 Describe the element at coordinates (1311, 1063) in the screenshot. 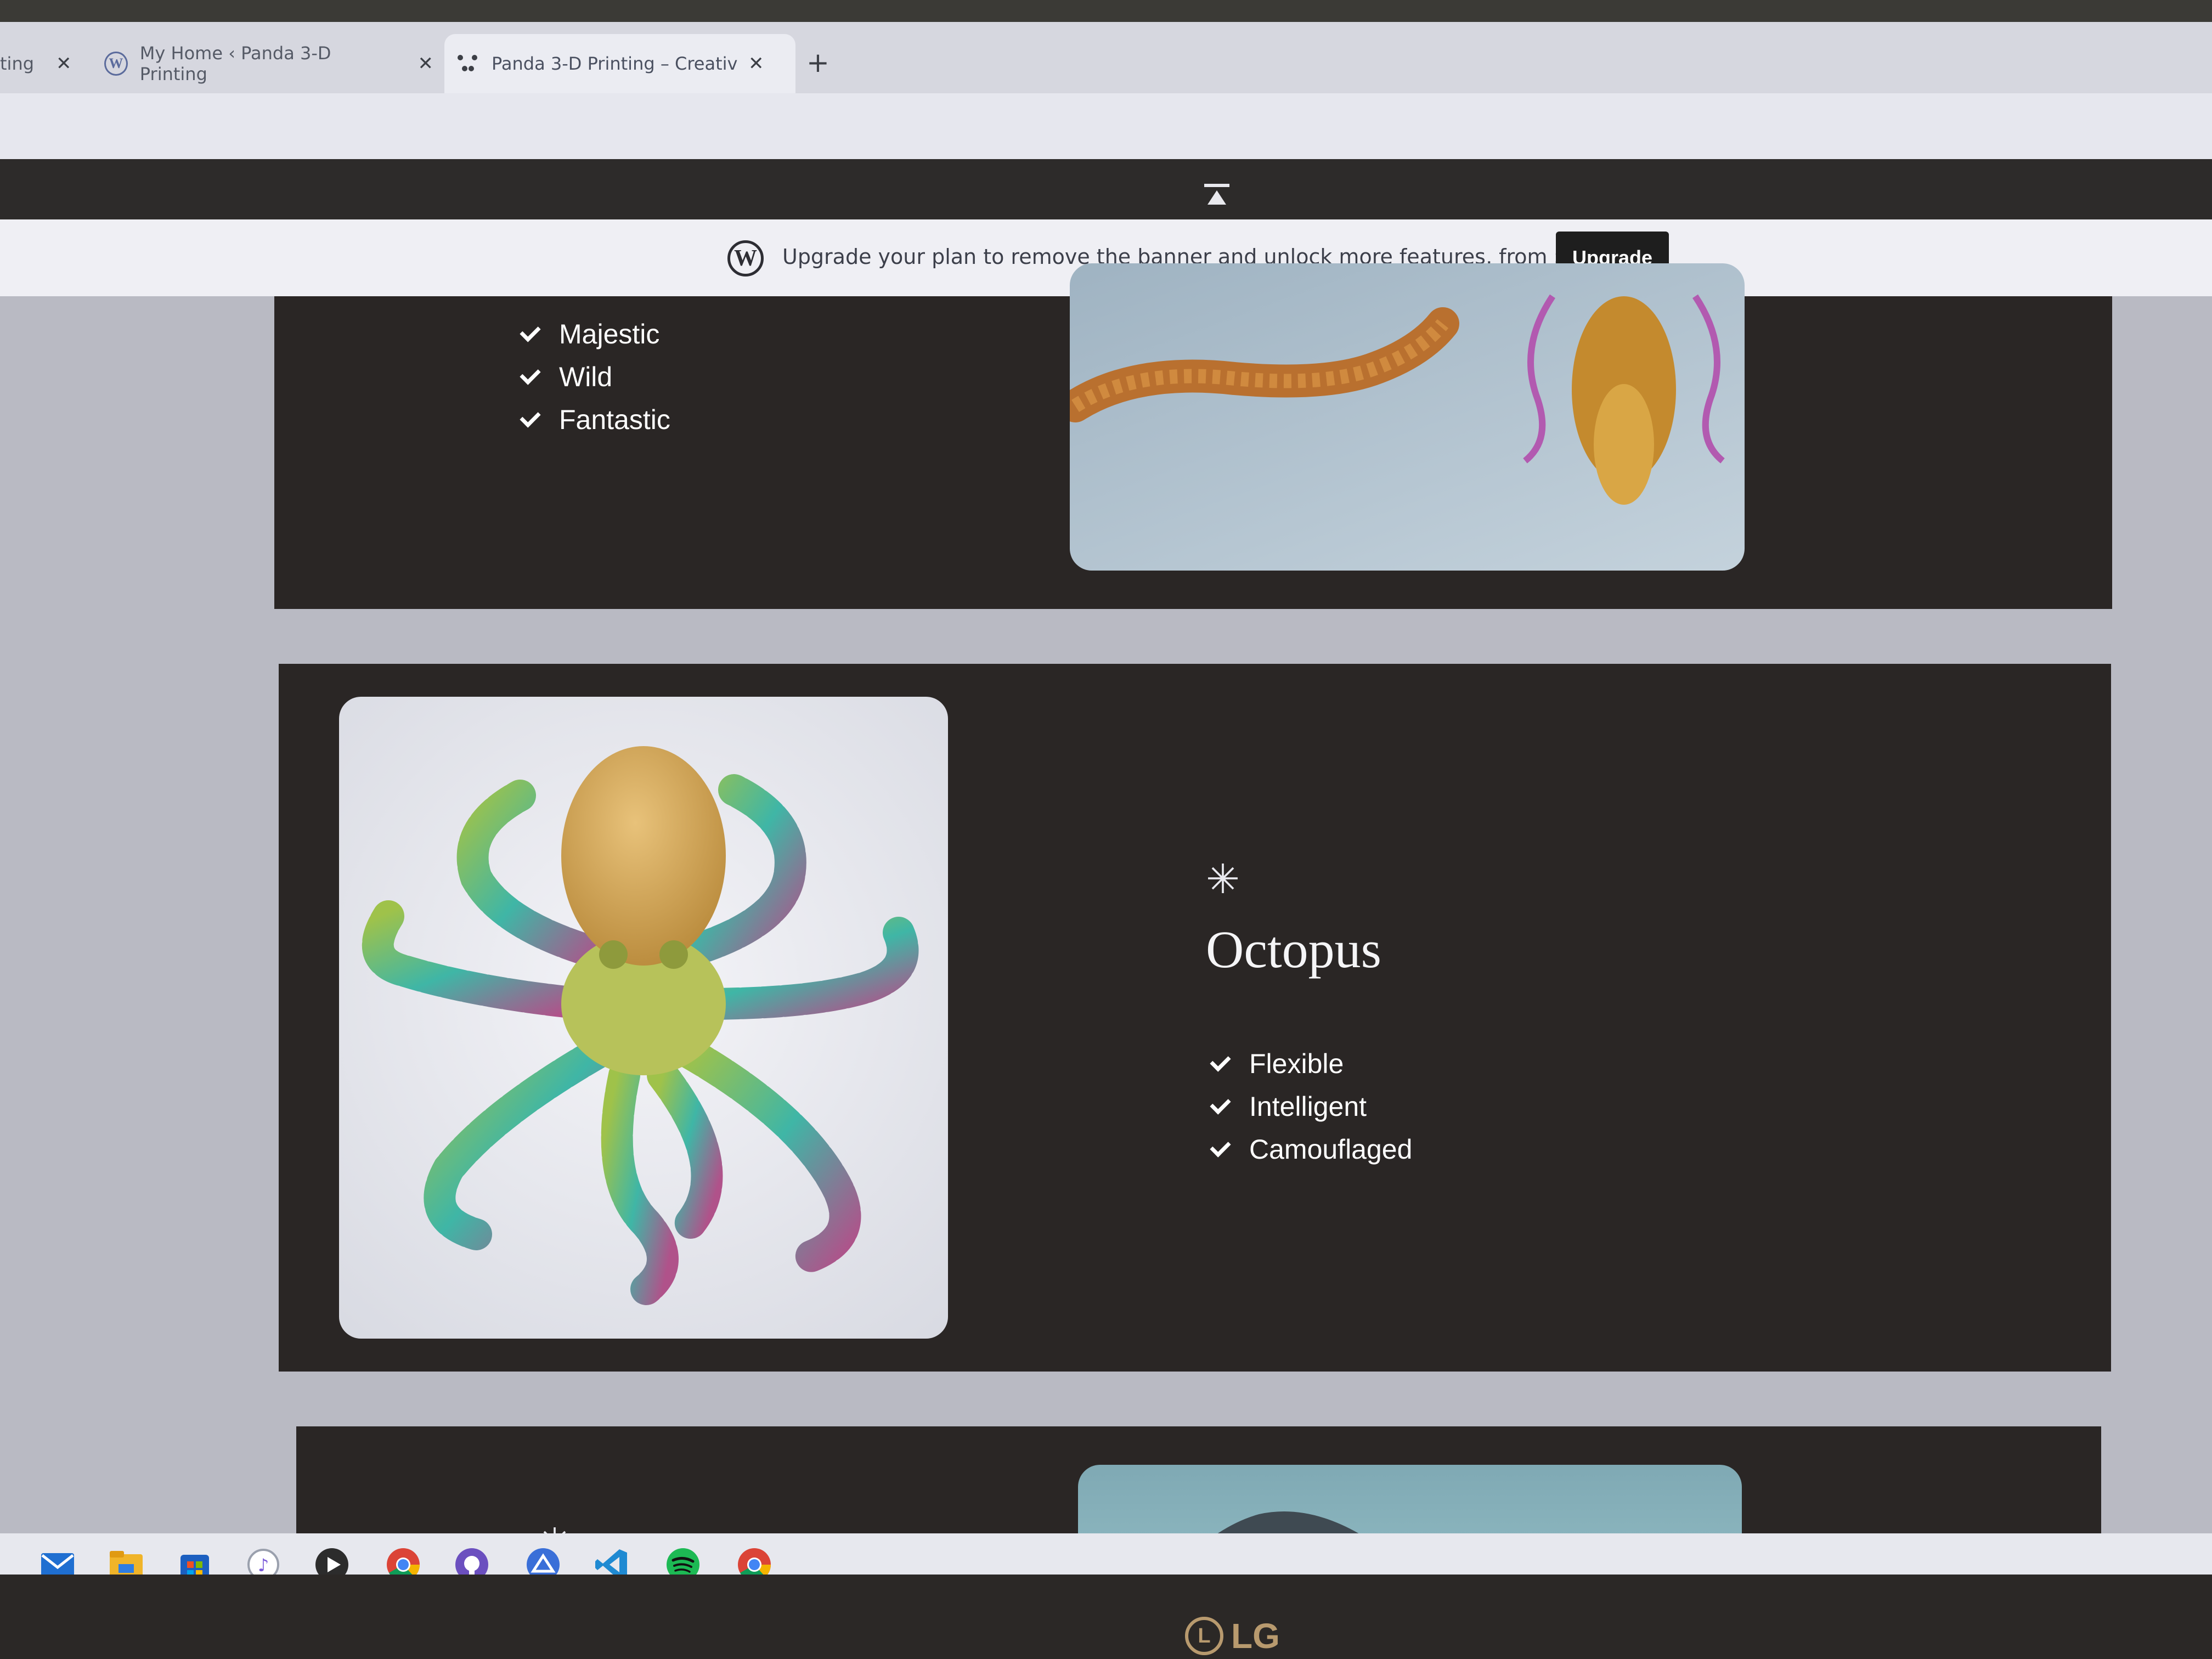

I see `feature-item: Flexible` at that location.